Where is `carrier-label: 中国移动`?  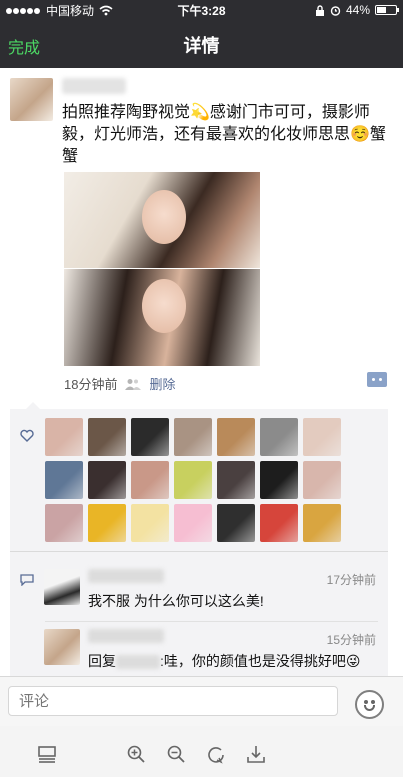 carrier-label: 中国移动 is located at coordinates (70, 10).